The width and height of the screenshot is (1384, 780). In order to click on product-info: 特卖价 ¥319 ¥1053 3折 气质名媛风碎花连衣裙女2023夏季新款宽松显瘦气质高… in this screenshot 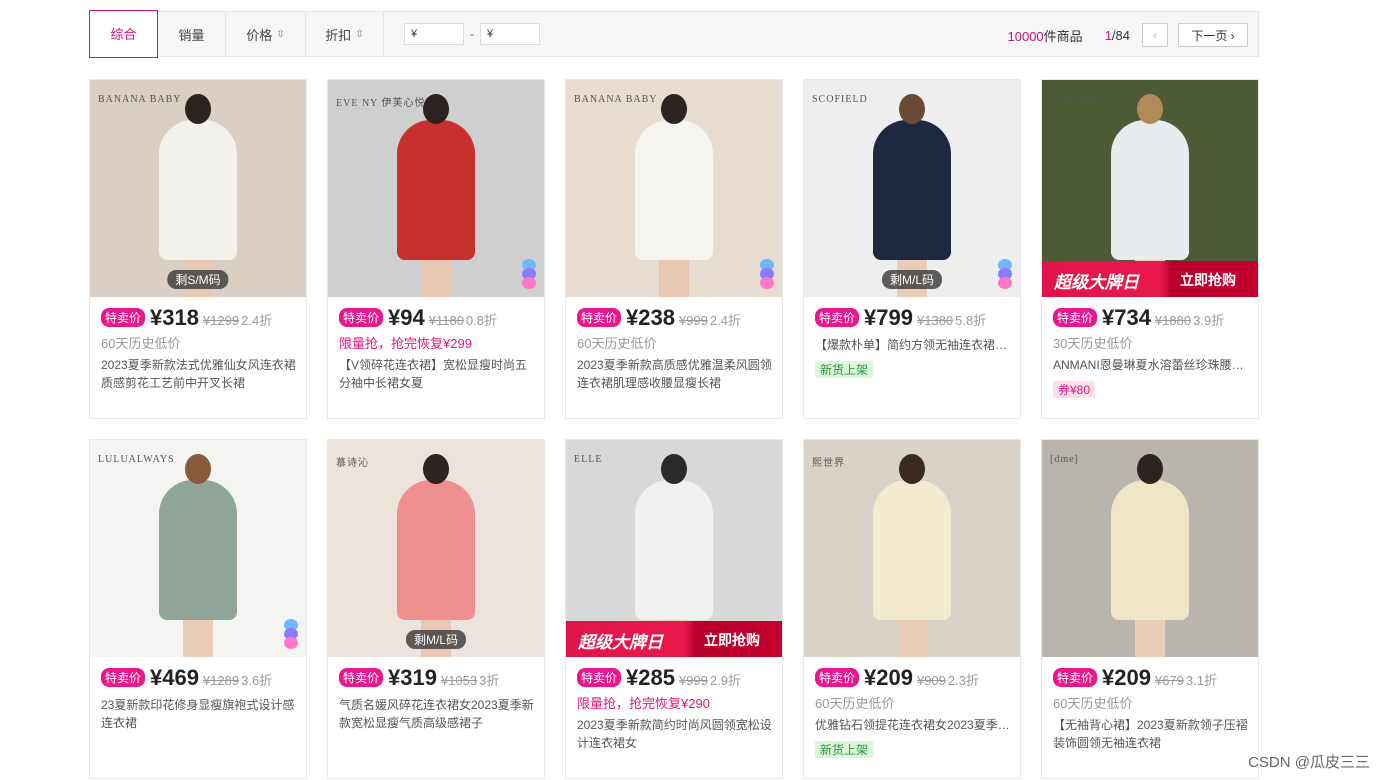, I will do `click(436, 694)`.